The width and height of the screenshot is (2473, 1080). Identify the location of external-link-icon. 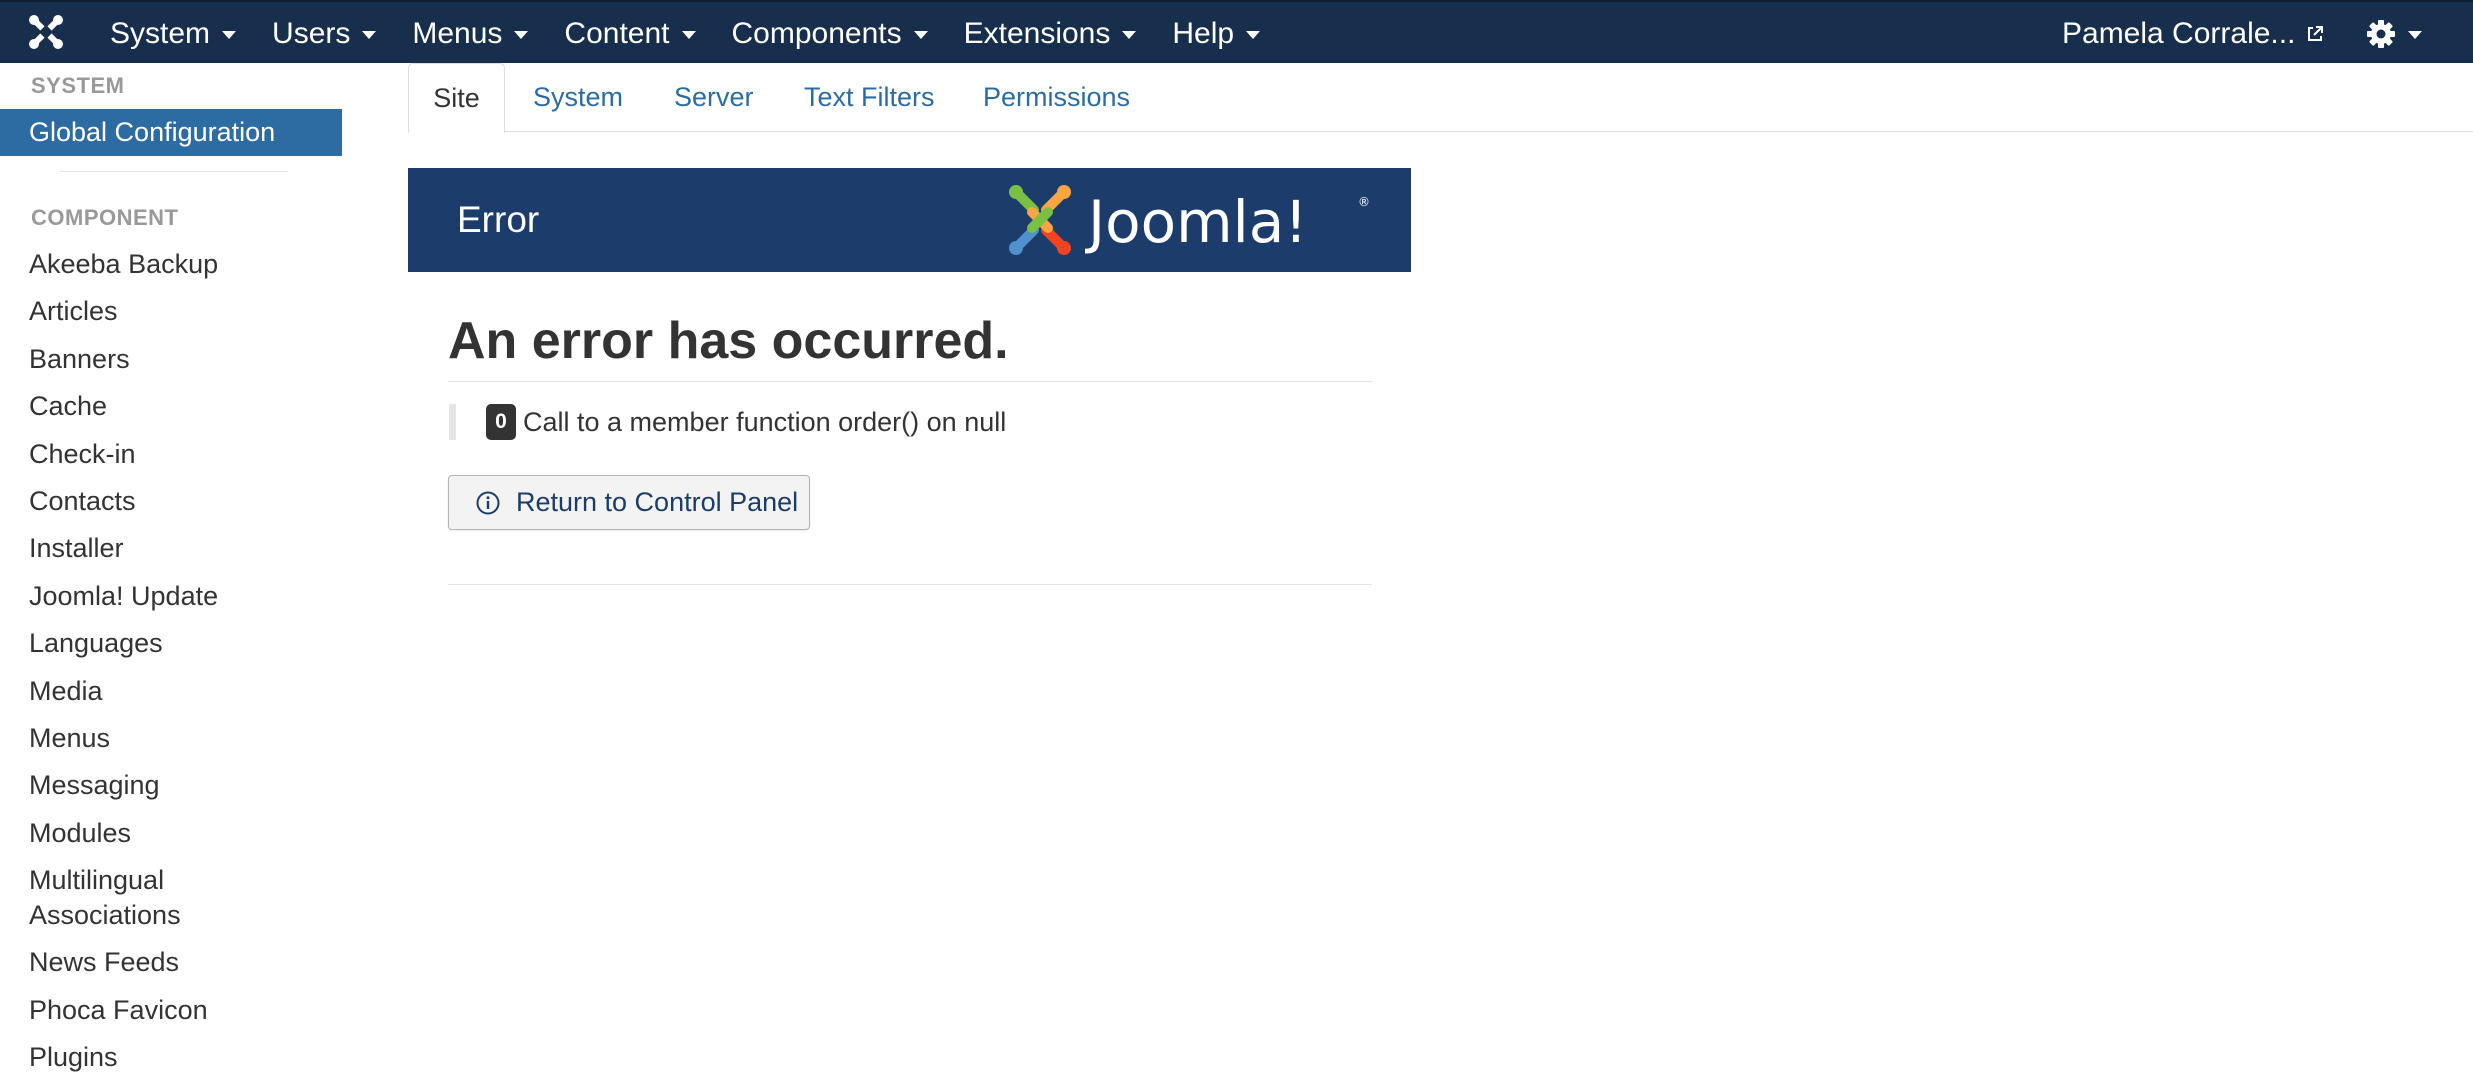
(2316, 33).